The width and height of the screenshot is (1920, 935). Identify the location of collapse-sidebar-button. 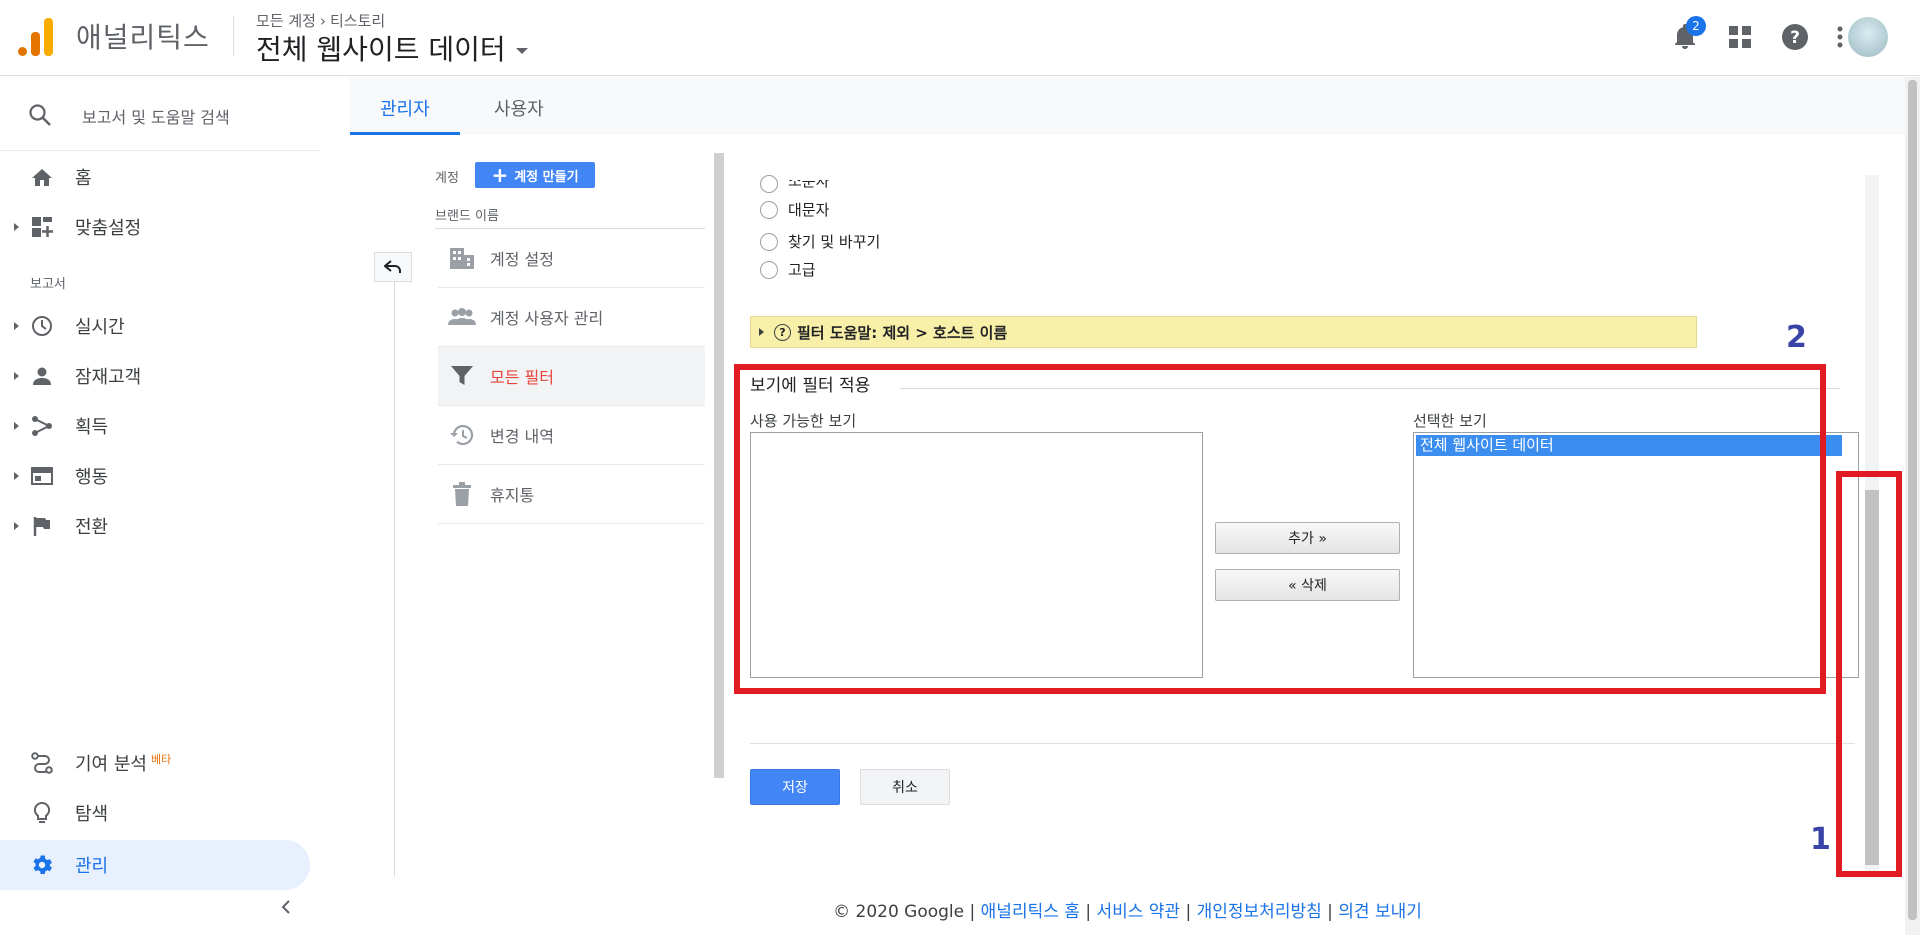
(286, 909).